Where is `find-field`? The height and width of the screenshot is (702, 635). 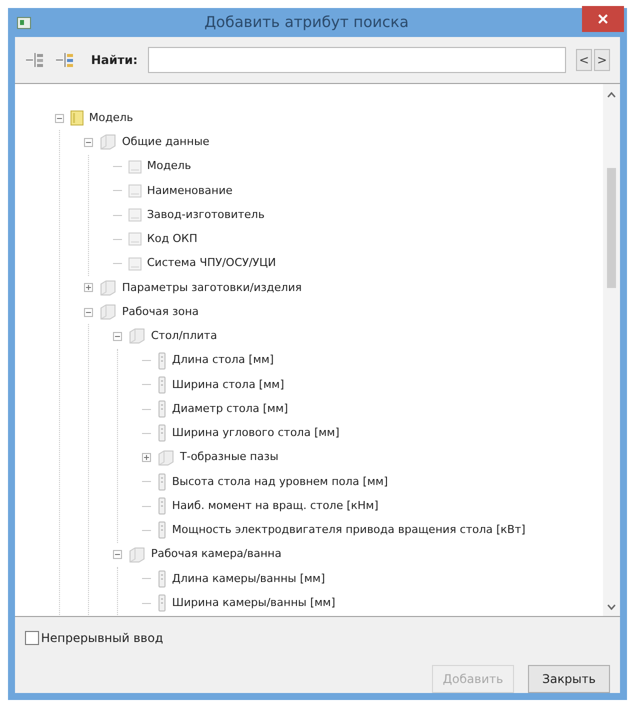 find-field is located at coordinates (357, 60).